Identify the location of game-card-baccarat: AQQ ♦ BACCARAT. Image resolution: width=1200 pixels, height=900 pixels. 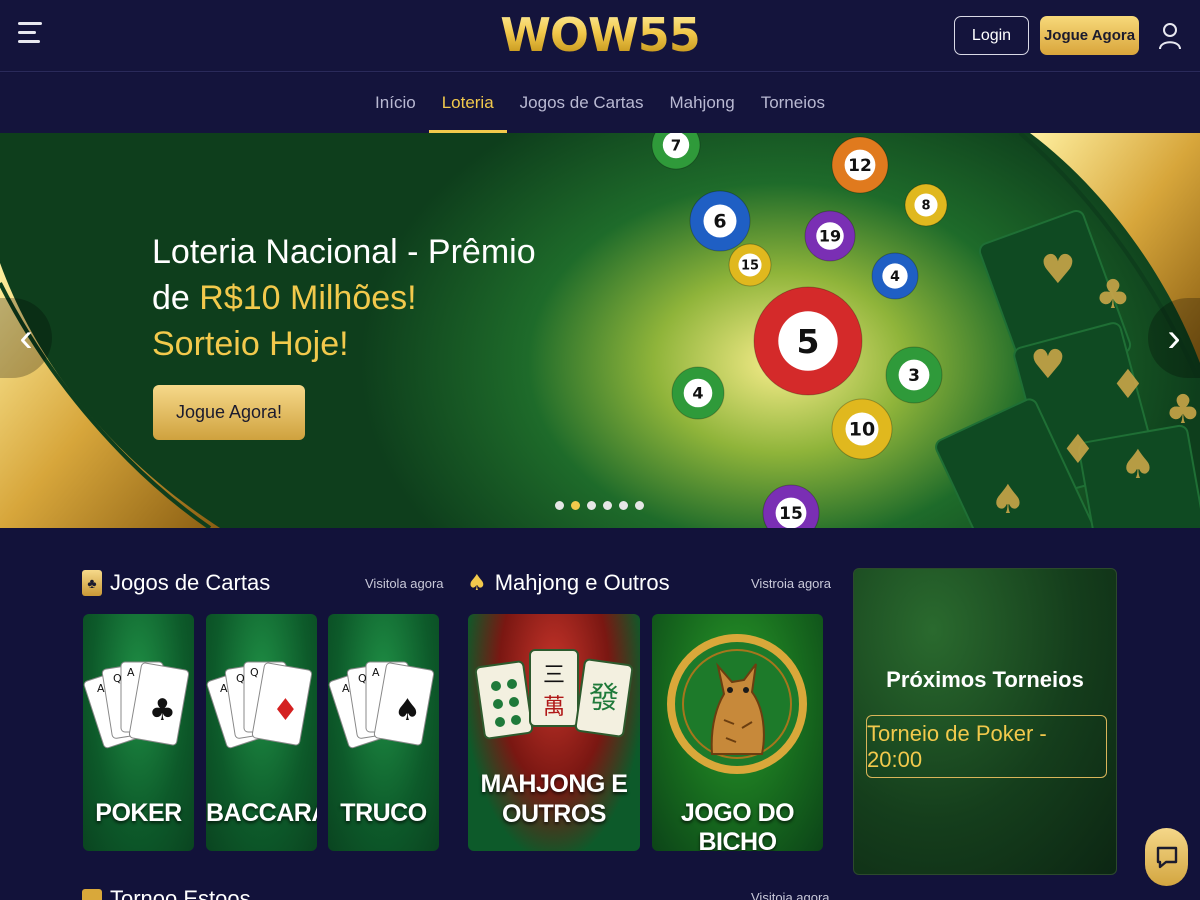
(261, 732).